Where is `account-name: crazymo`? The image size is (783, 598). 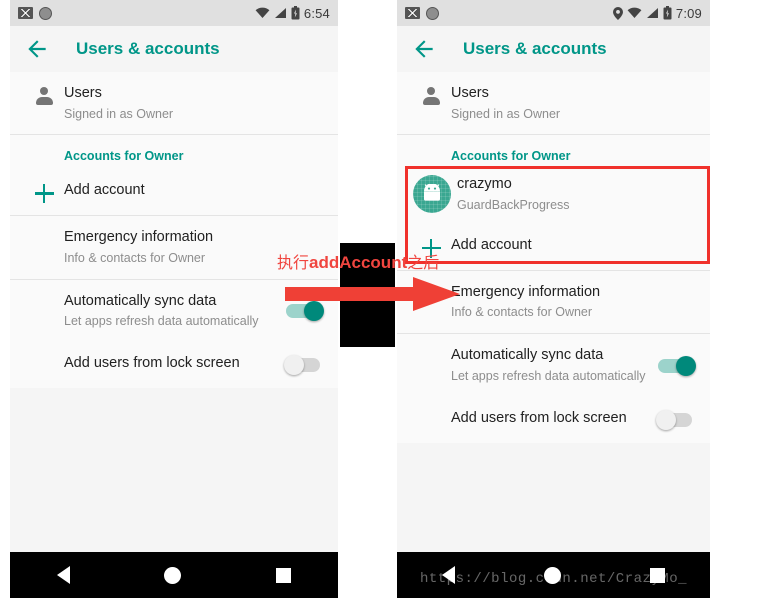
account-name: crazymo is located at coordinates (484, 184).